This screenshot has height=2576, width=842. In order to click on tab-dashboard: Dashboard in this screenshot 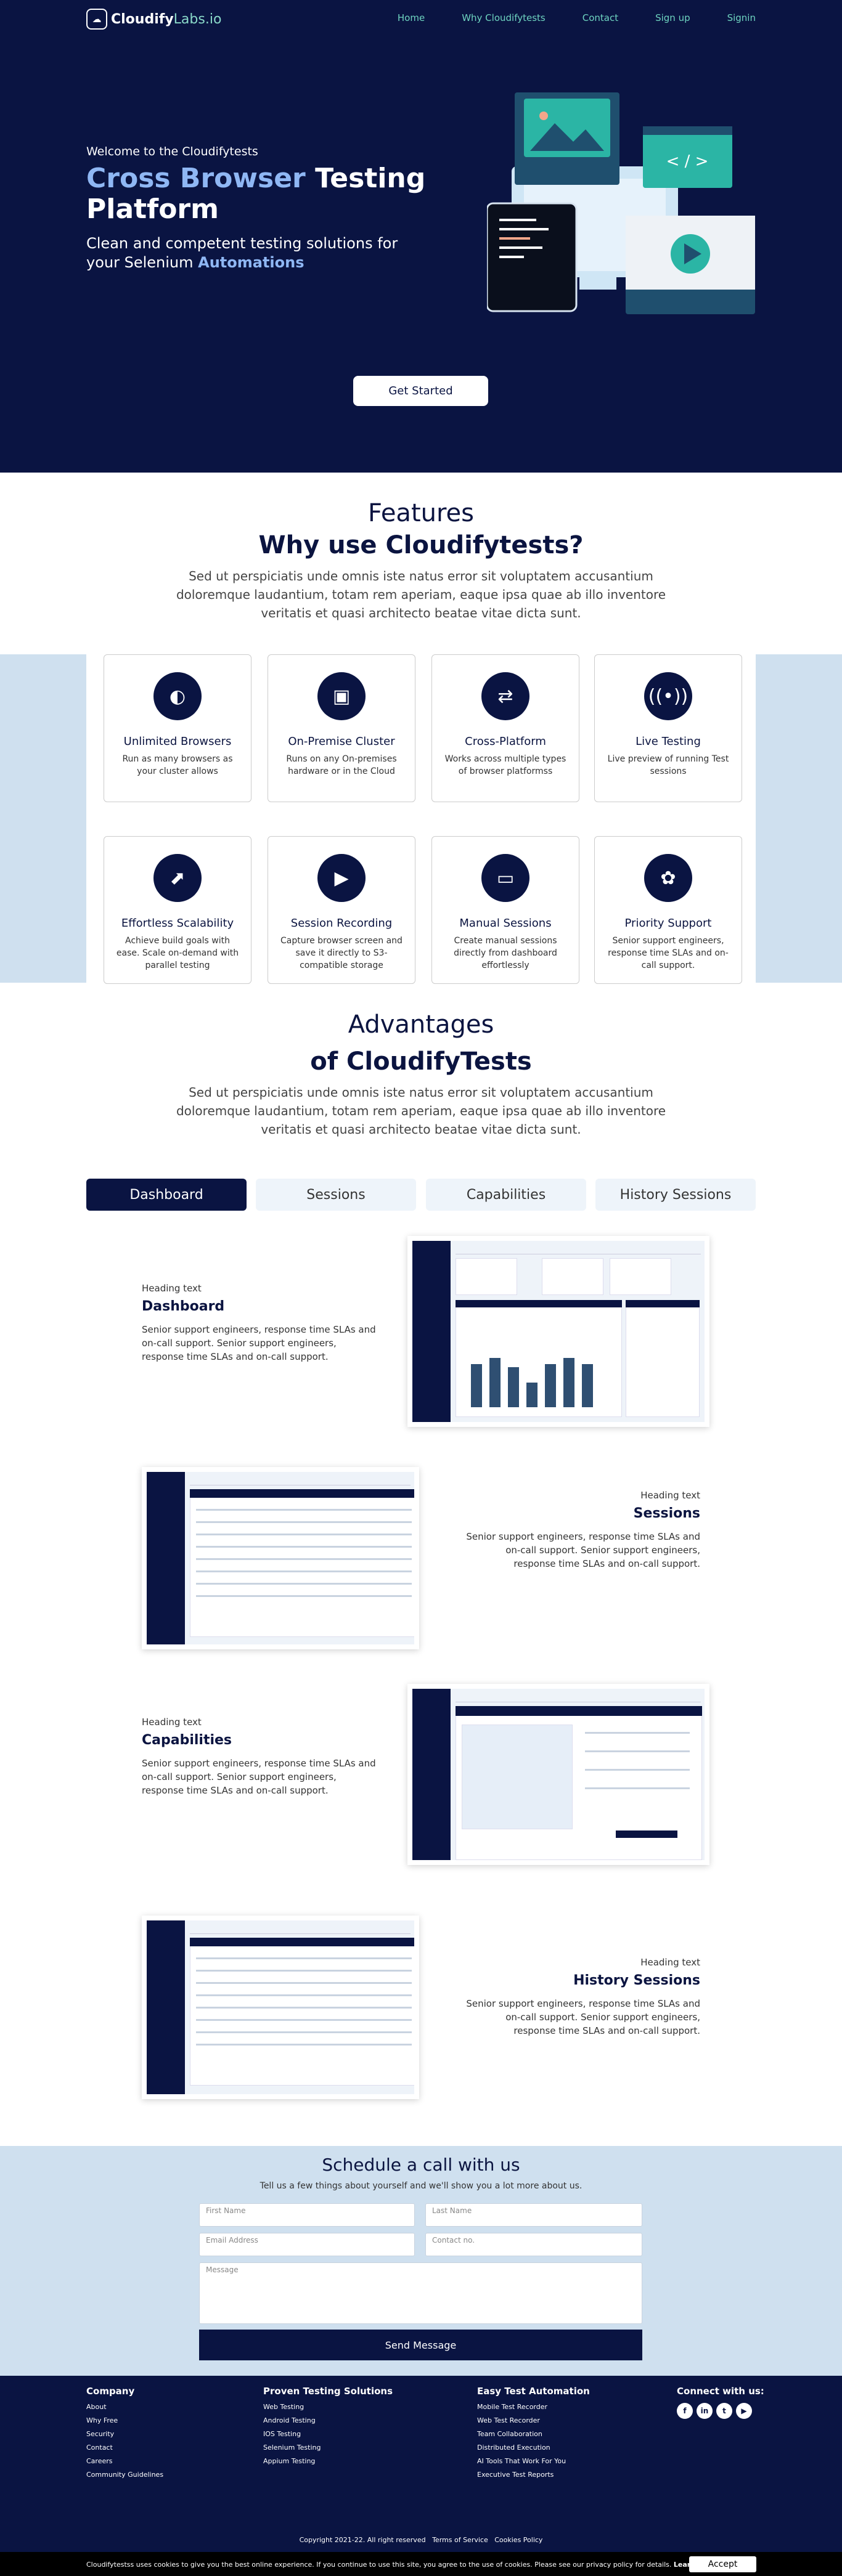, I will do `click(167, 1195)`.